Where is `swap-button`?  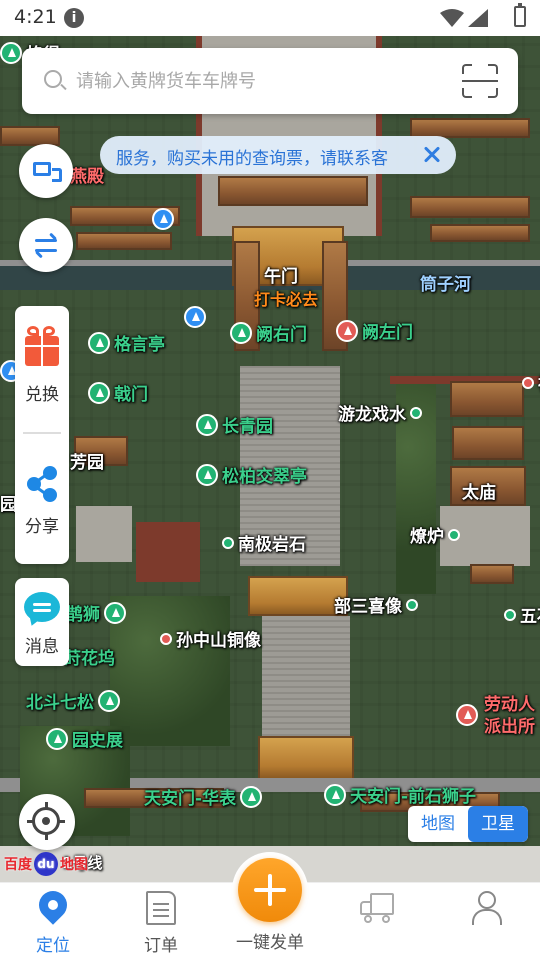 swap-button is located at coordinates (46, 245).